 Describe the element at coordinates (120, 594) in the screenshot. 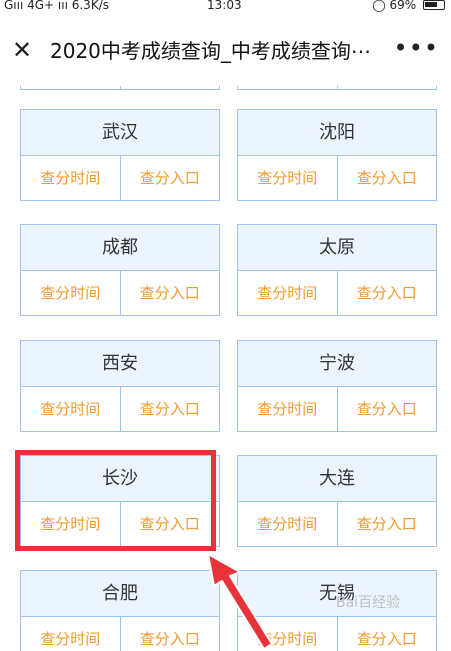

I see `city-name: 合肥` at that location.